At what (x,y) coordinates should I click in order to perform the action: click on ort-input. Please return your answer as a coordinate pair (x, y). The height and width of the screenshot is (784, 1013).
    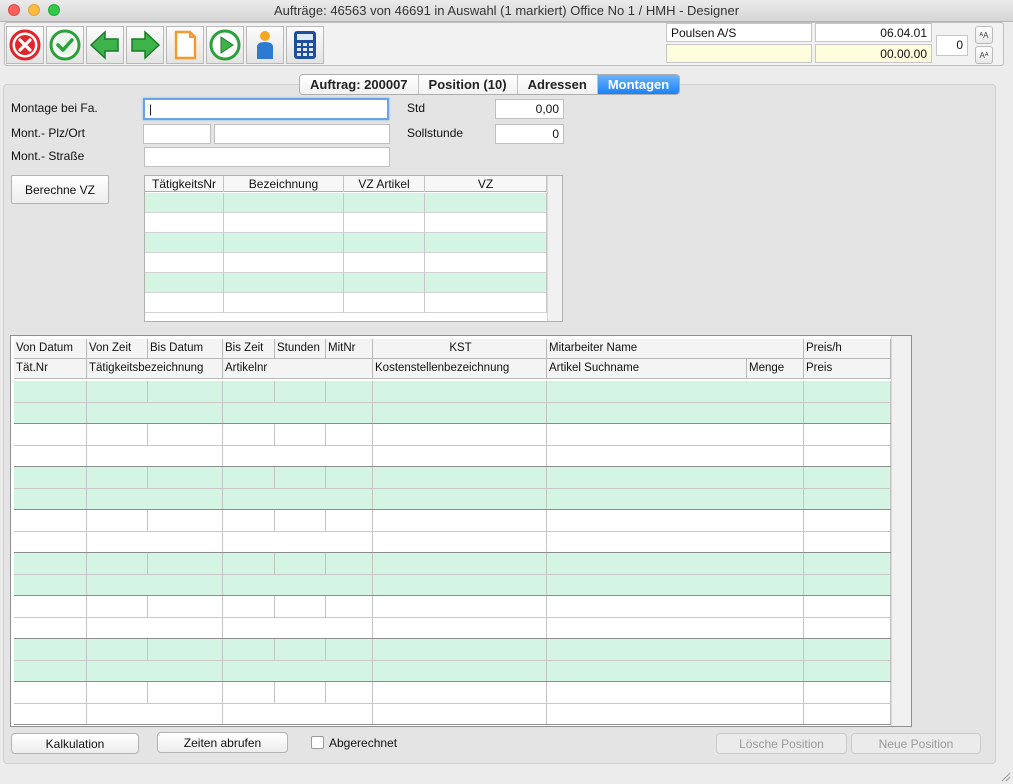
    Looking at the image, I should click on (302, 134).